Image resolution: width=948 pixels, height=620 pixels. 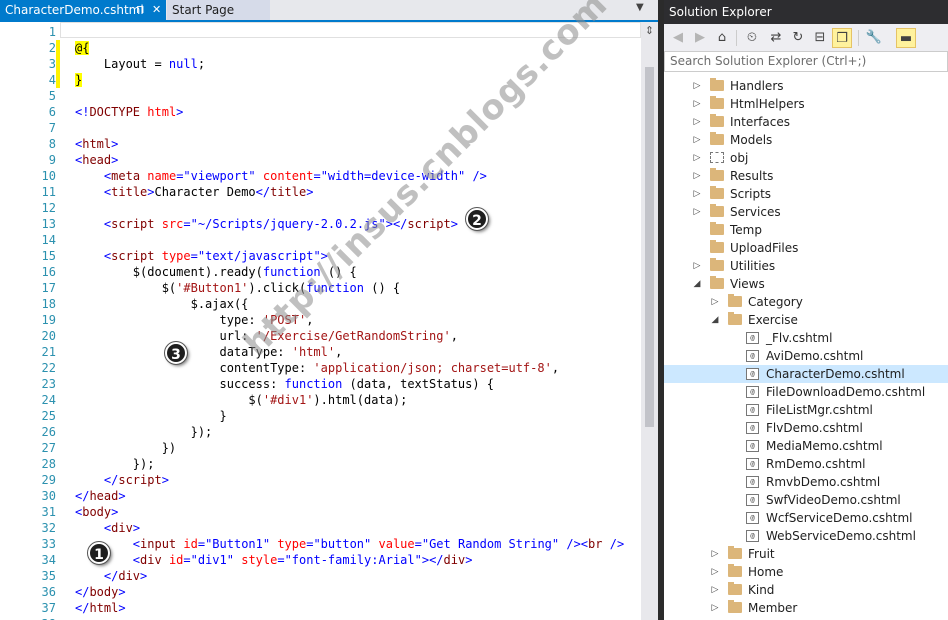 What do you see at coordinates (806, 500) in the screenshot?
I see `tree-node: @ SwfVideoDemo.cshtml` at bounding box center [806, 500].